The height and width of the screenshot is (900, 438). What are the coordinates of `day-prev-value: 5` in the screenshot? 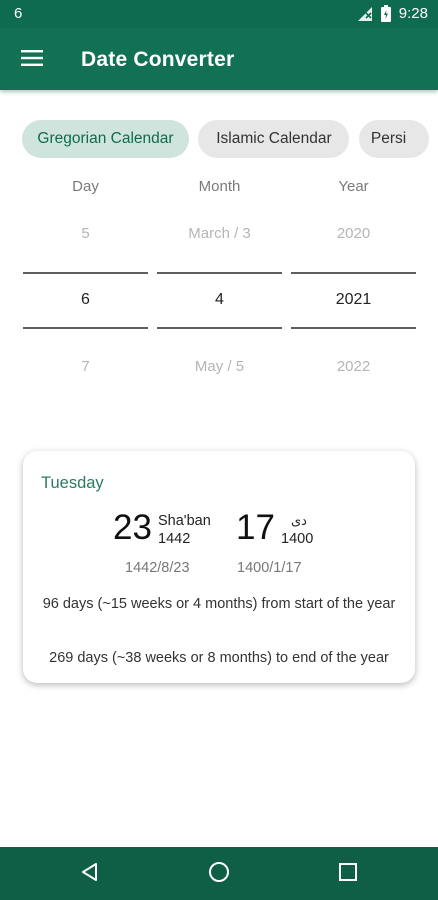 It's located at (85, 233).